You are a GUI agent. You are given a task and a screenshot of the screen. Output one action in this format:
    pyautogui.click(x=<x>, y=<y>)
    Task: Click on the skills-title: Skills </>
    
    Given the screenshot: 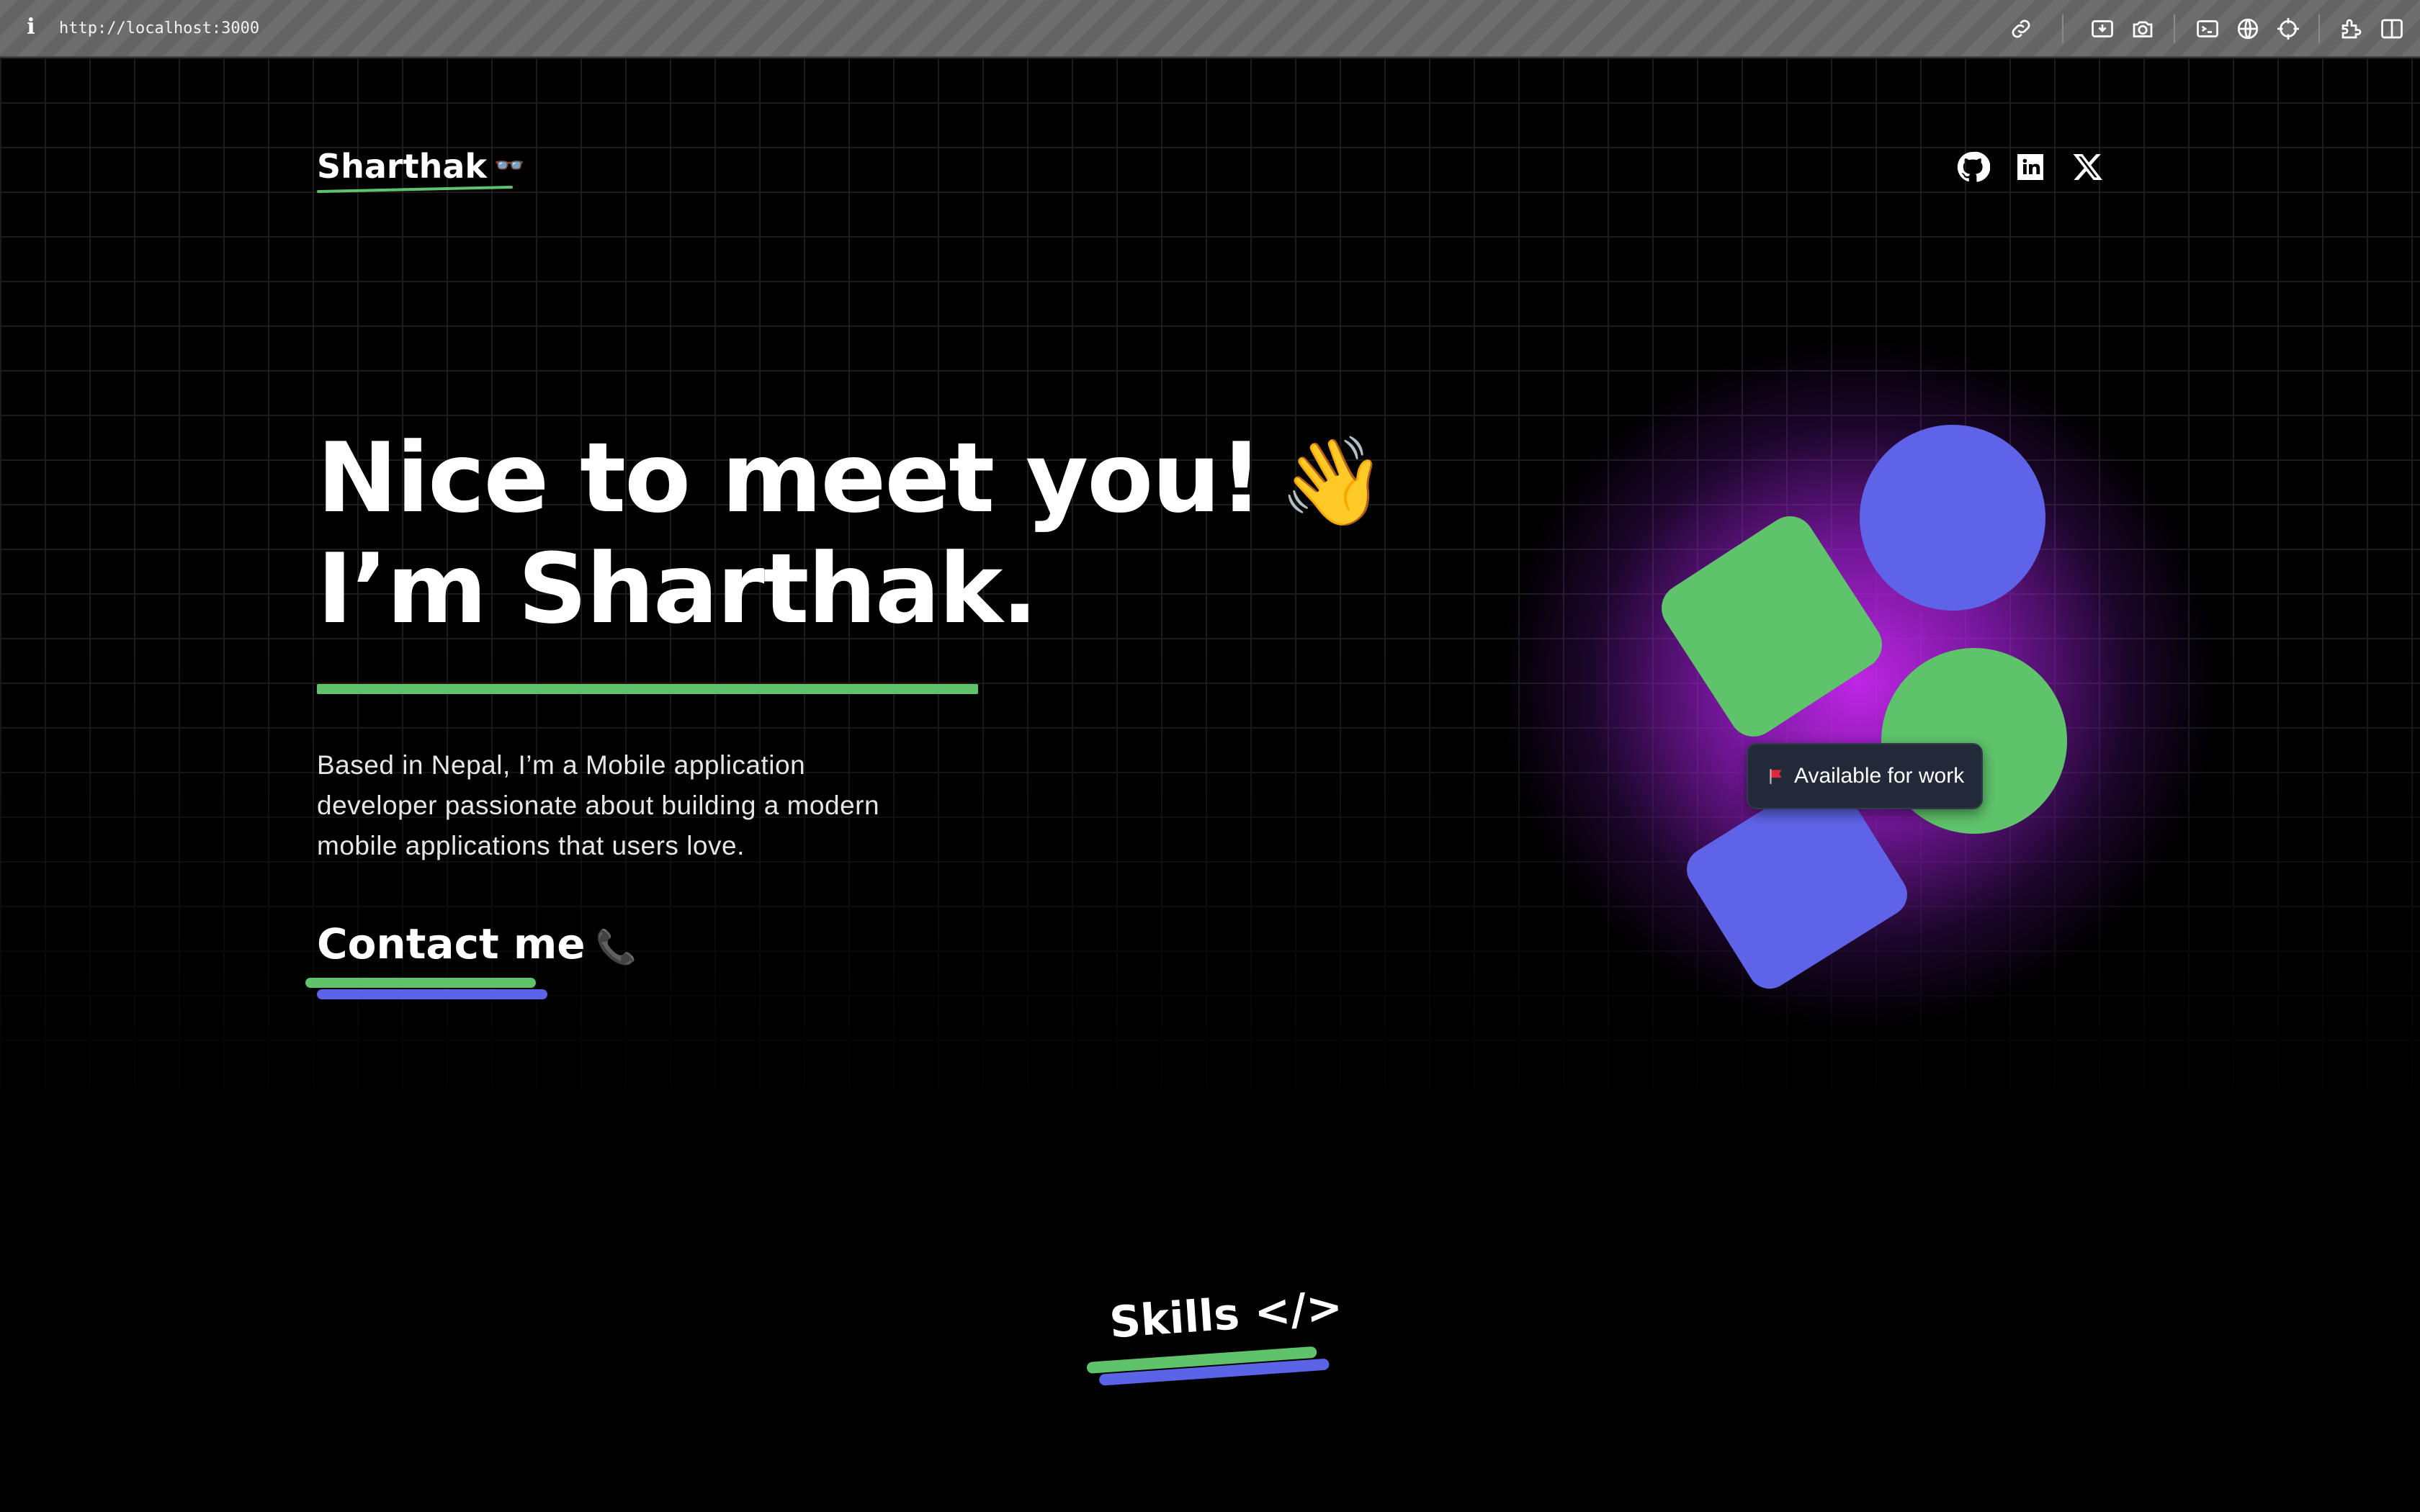 What is the action you would take?
    pyautogui.click(x=1226, y=1315)
    